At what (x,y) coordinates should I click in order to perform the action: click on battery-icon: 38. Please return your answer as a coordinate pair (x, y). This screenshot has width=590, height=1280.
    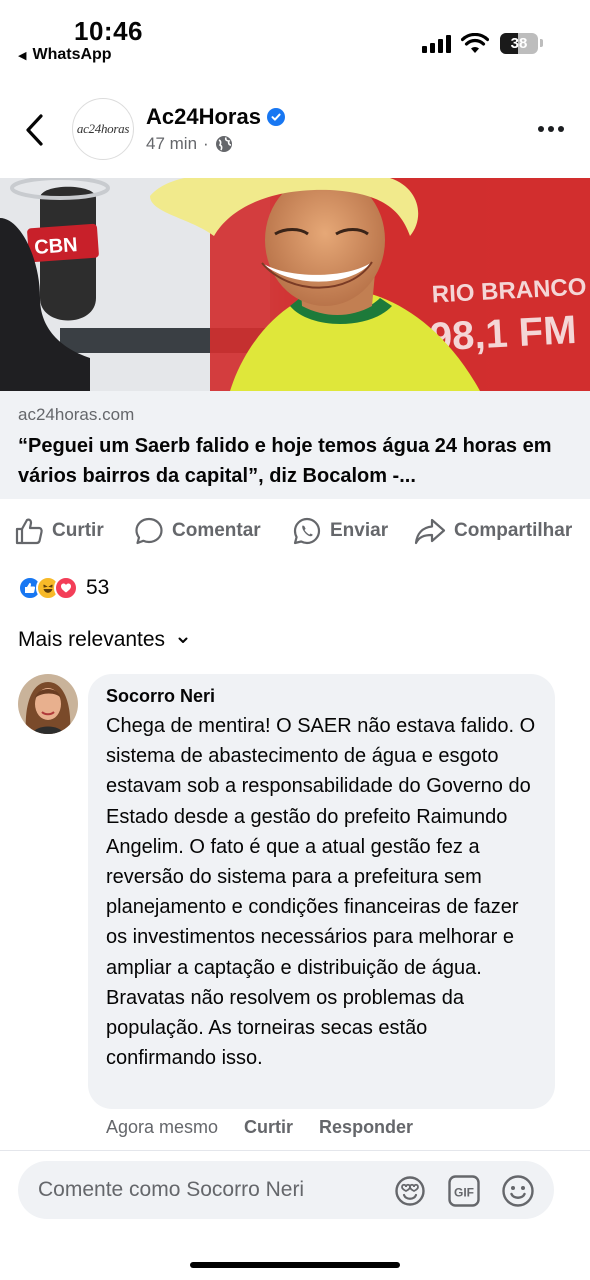
    Looking at the image, I should click on (519, 43).